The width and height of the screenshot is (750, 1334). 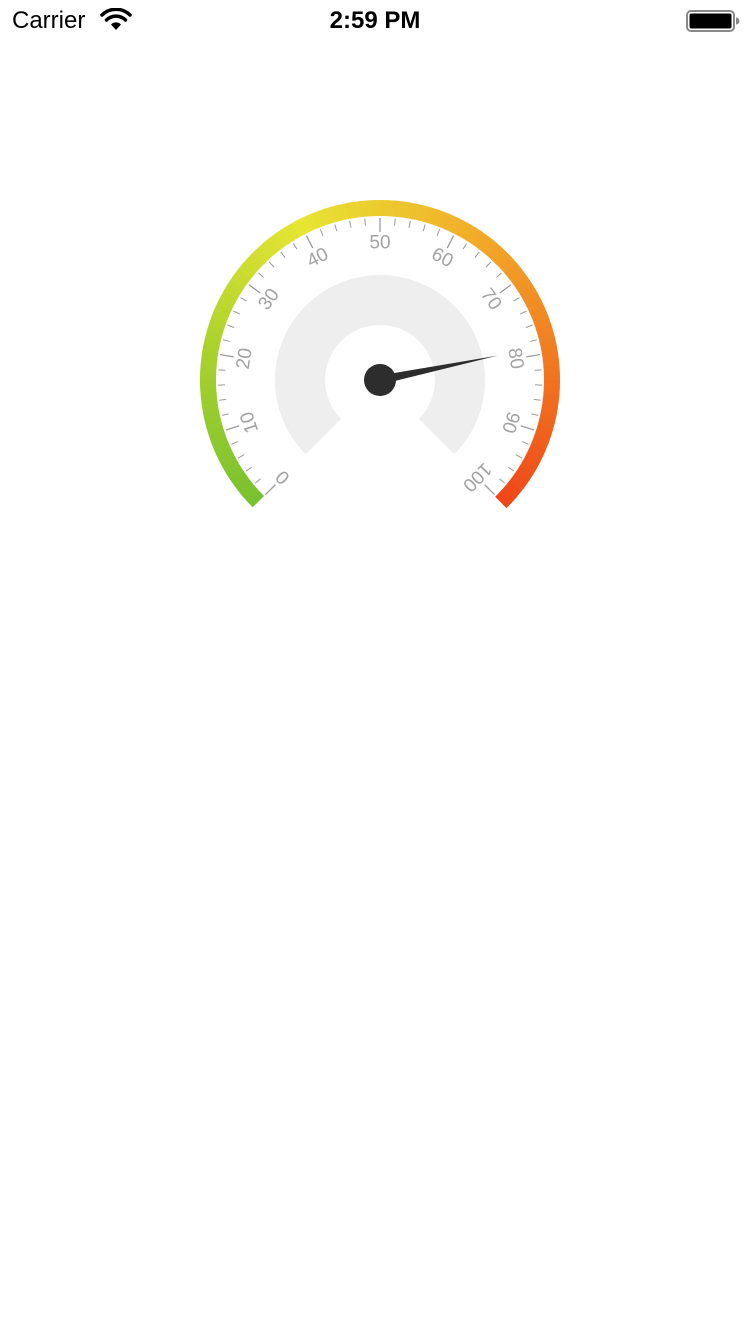 I want to click on gauge-needle-knob, so click(x=380, y=380).